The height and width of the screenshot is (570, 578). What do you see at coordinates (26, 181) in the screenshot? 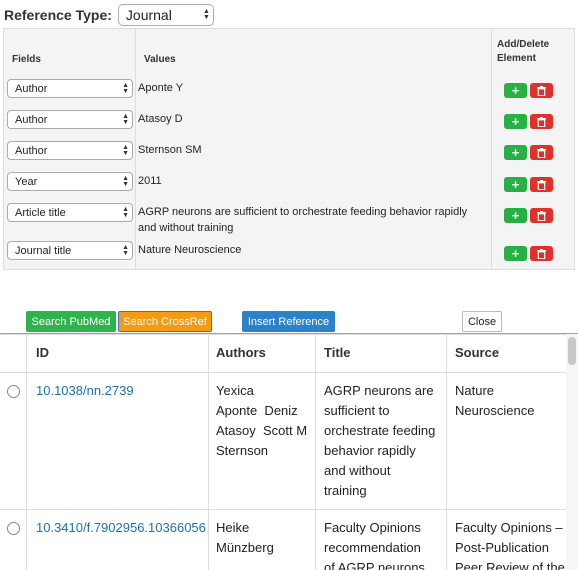
I see `field-select-value: Year` at bounding box center [26, 181].